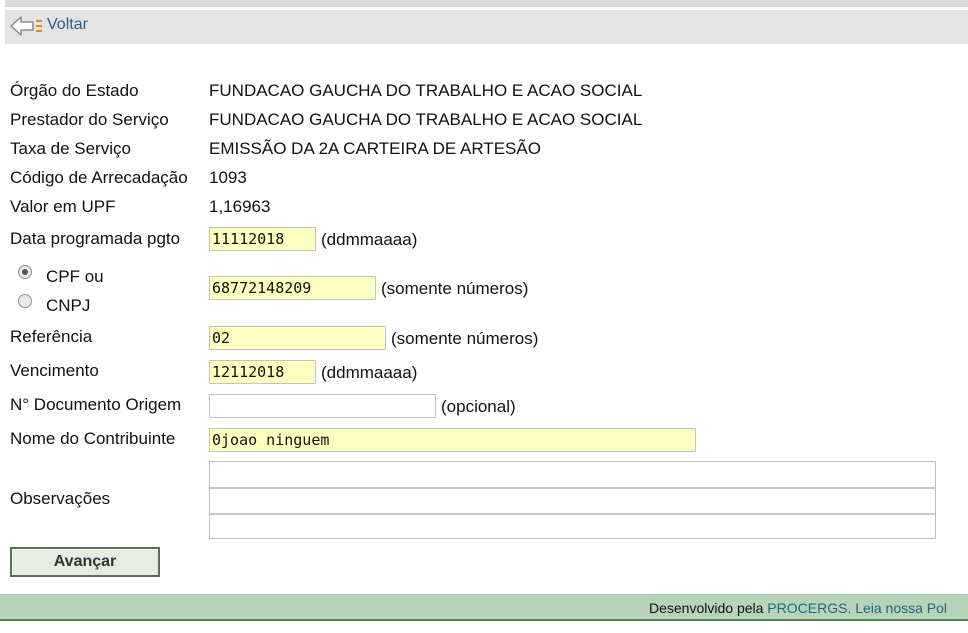 The height and width of the screenshot is (633, 968). What do you see at coordinates (369, 372) in the screenshot?
I see `vencimento-hint: (ddmmaaaa)` at bounding box center [369, 372].